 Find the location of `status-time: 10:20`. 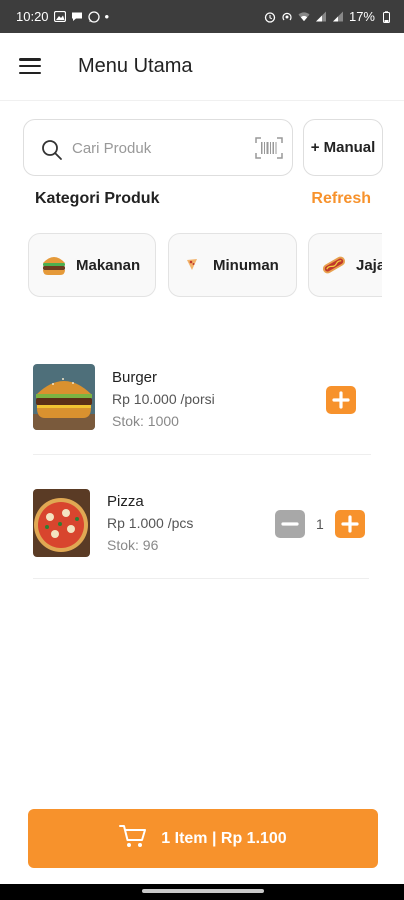

status-time: 10:20 is located at coordinates (32, 16).